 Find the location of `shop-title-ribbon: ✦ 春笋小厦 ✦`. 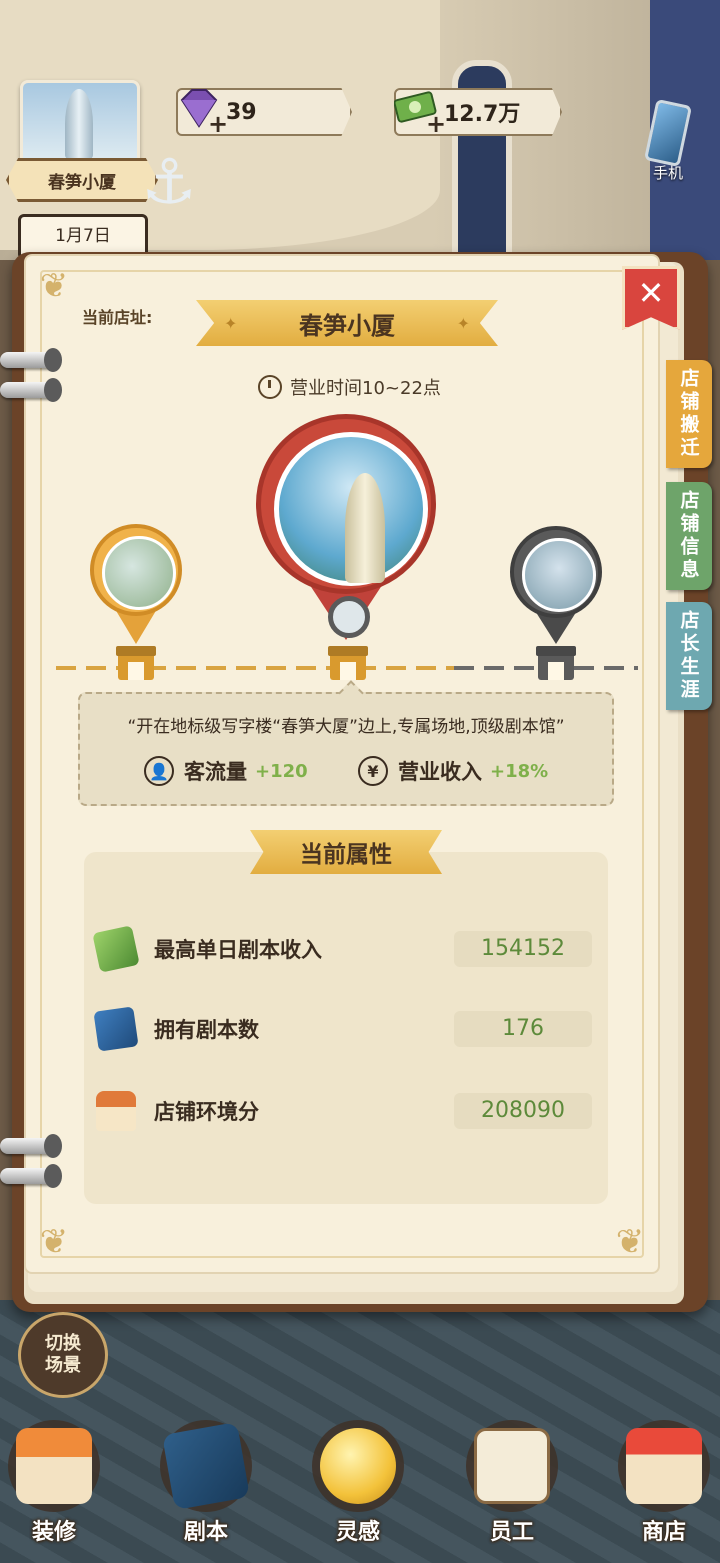

shop-title-ribbon: ✦ 春笋小厦 ✦ is located at coordinates (347, 323).